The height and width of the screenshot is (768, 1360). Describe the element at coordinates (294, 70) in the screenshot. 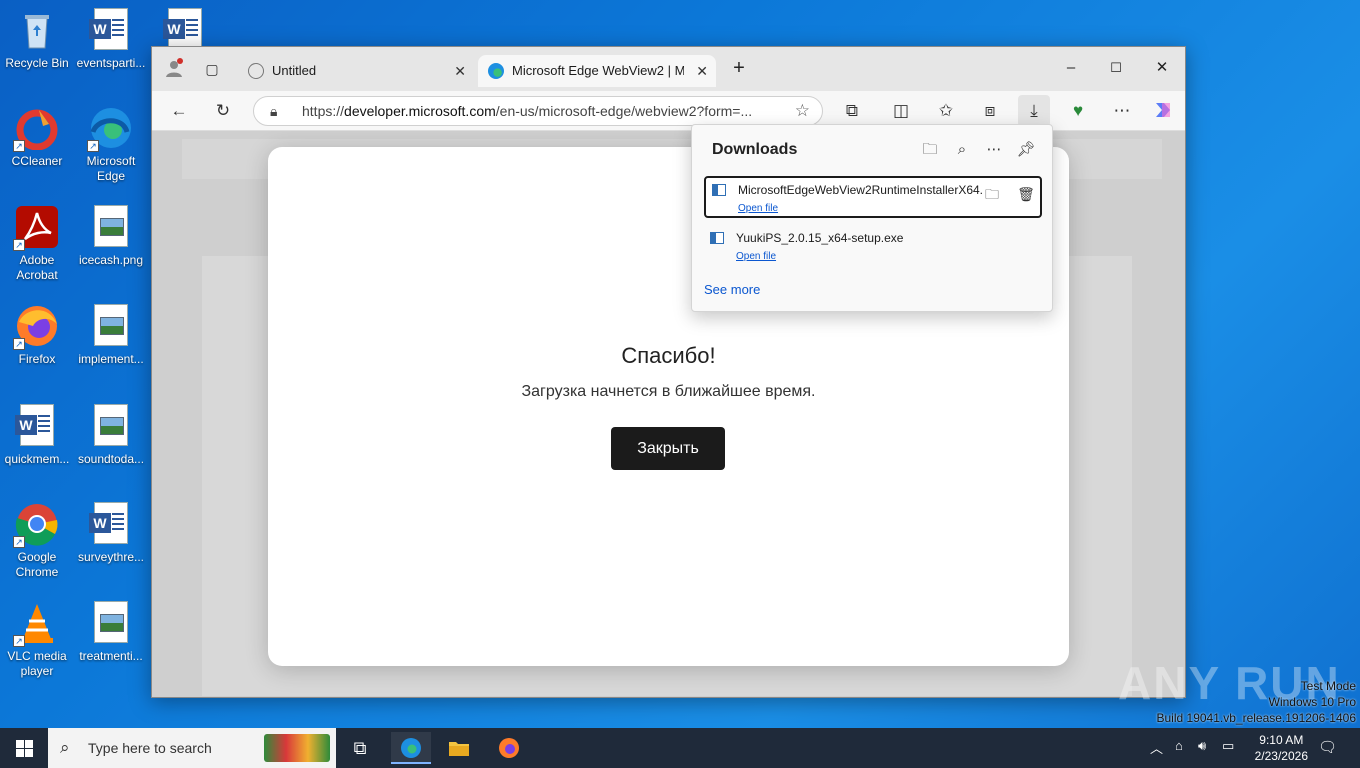

I see `tab-label: Untitled` at that location.